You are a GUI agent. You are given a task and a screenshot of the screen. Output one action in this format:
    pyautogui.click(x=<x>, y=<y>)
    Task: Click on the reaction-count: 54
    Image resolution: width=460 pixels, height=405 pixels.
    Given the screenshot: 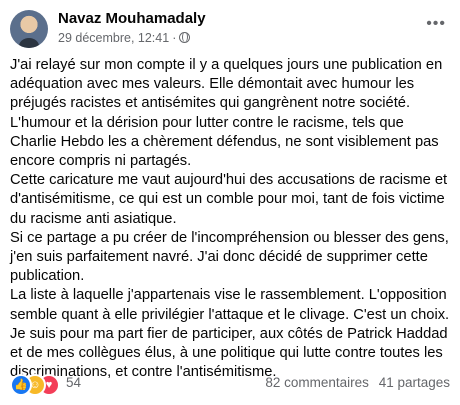 What is the action you would take?
    pyautogui.click(x=73, y=382)
    